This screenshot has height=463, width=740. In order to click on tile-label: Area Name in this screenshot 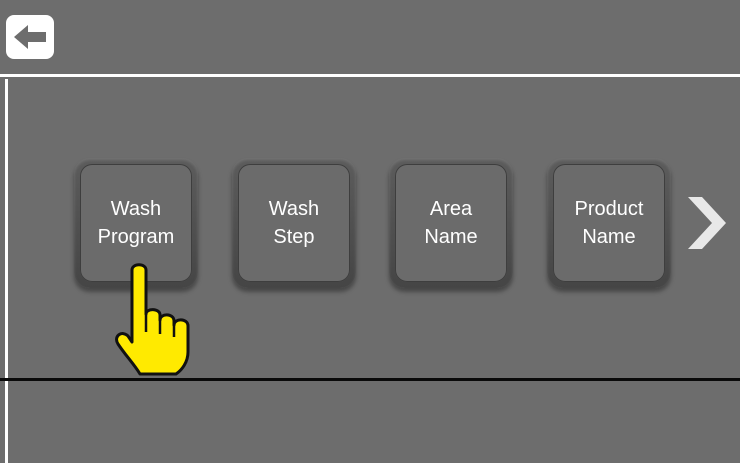, I will do `click(451, 223)`.